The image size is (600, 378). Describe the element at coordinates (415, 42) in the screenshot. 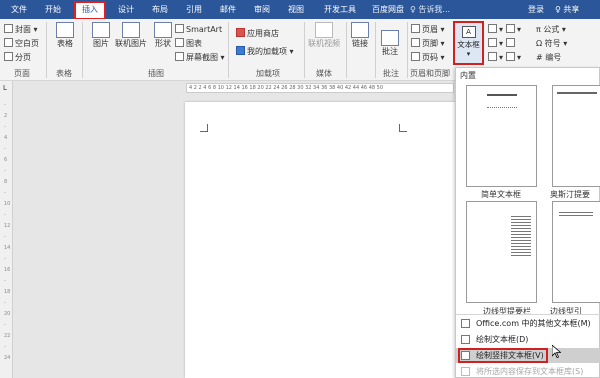

I see `footer-icon` at that location.